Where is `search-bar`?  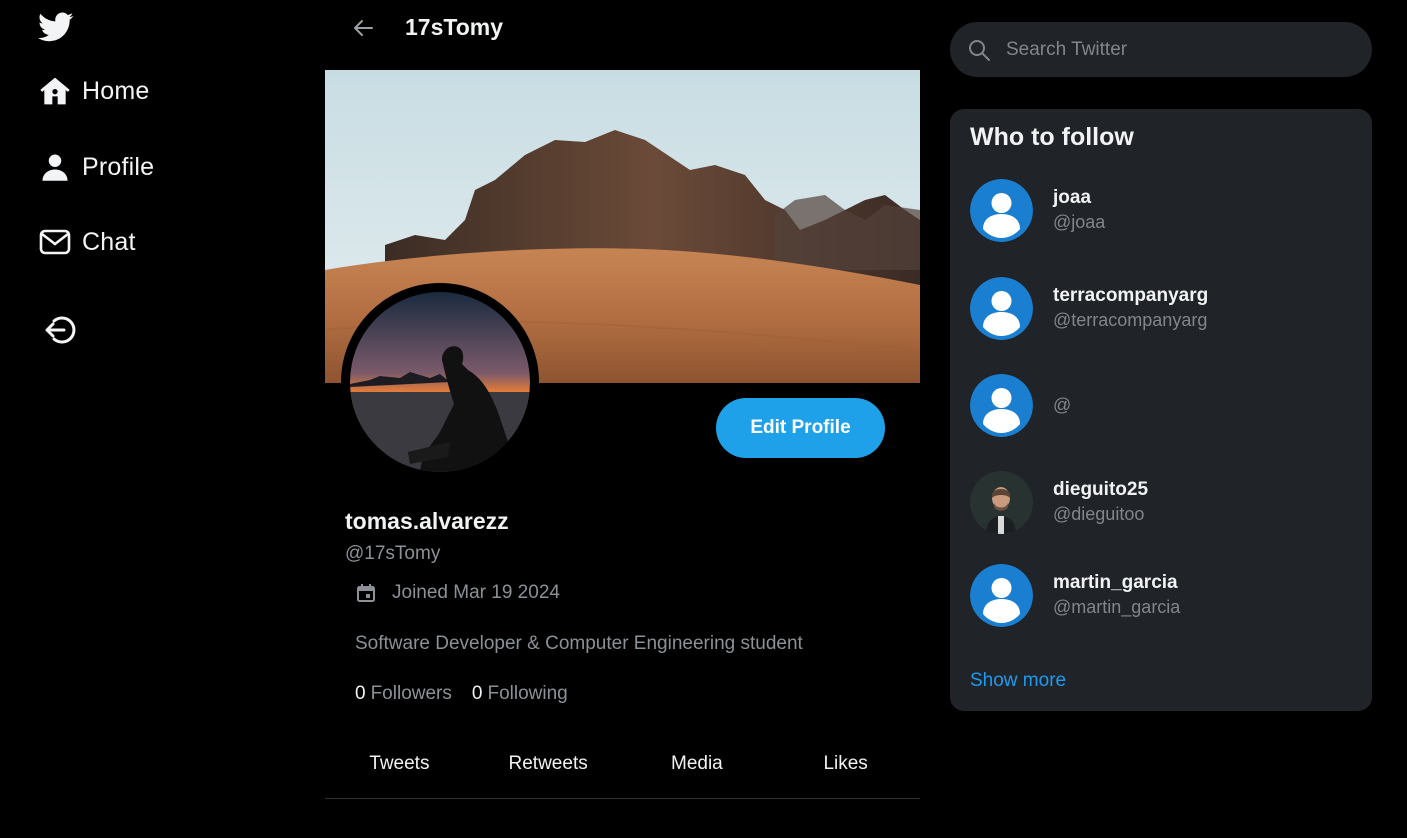
search-bar is located at coordinates (1161, 49).